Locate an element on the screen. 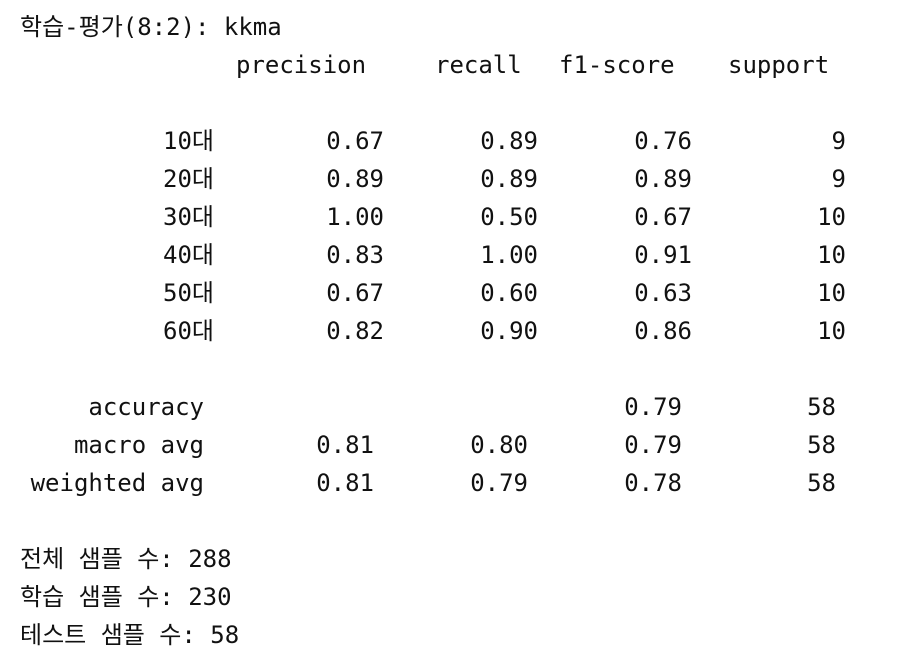 The height and width of the screenshot is (667, 919). precision-value: 0.82 is located at coordinates (355, 331).